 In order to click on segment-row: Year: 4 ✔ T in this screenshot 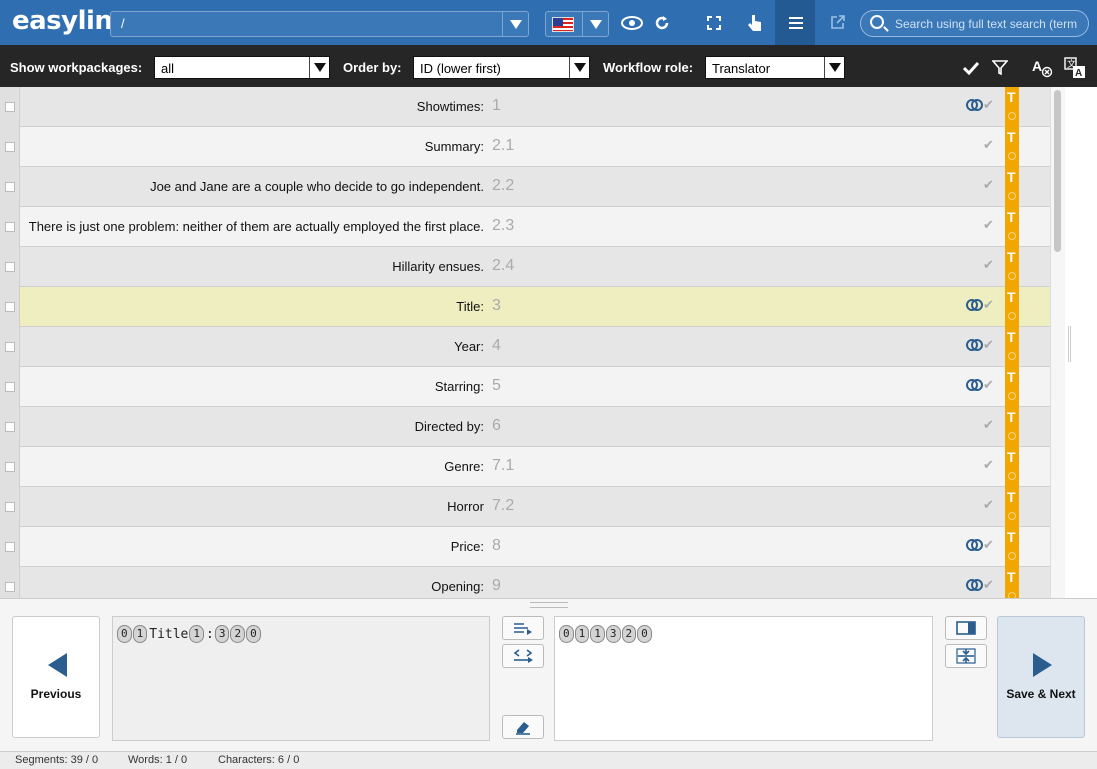, I will do `click(525, 347)`.